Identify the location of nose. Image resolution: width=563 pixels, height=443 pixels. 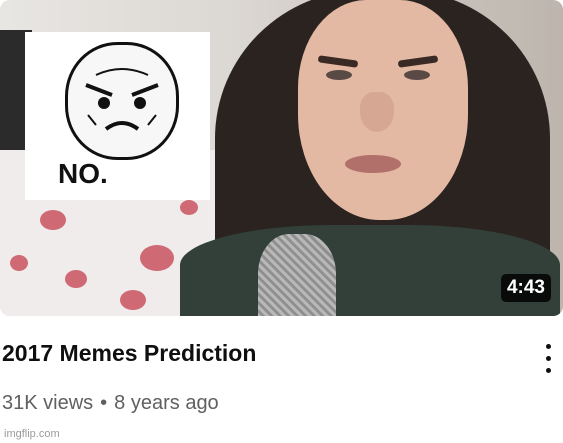
(377, 112).